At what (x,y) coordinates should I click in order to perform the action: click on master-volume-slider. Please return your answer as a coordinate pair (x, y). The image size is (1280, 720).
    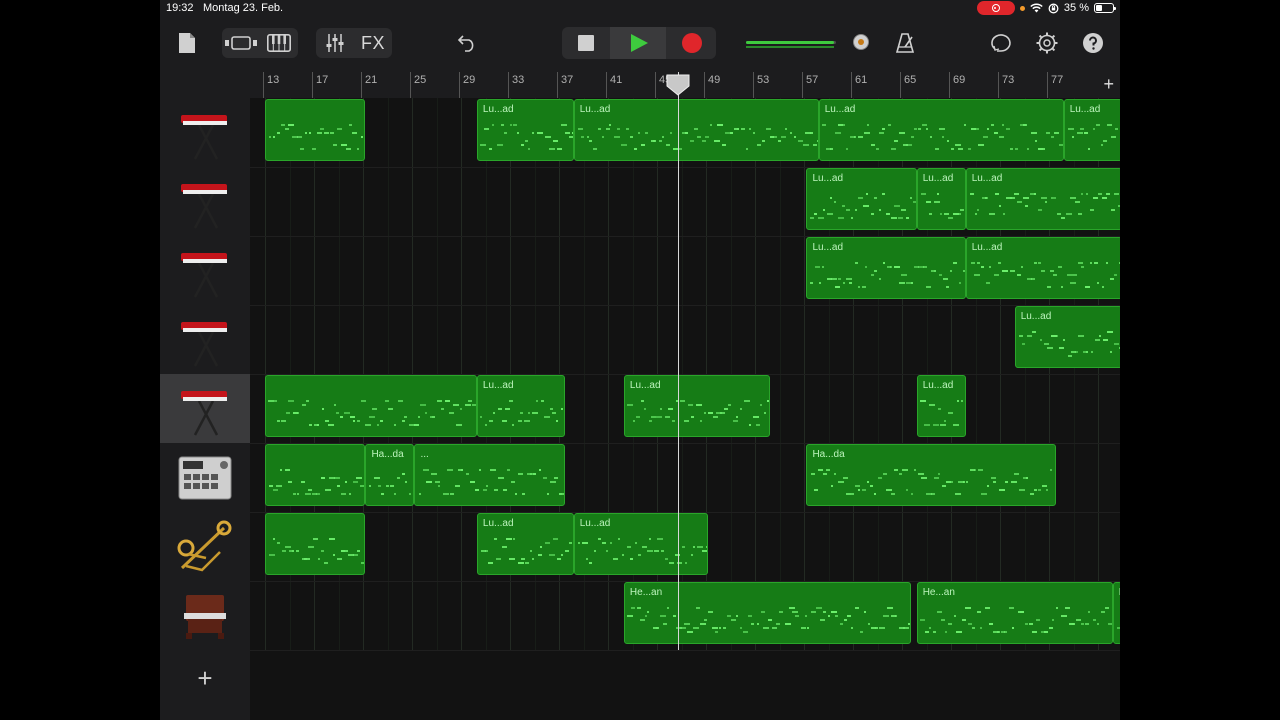
    Looking at the image, I should click on (791, 42).